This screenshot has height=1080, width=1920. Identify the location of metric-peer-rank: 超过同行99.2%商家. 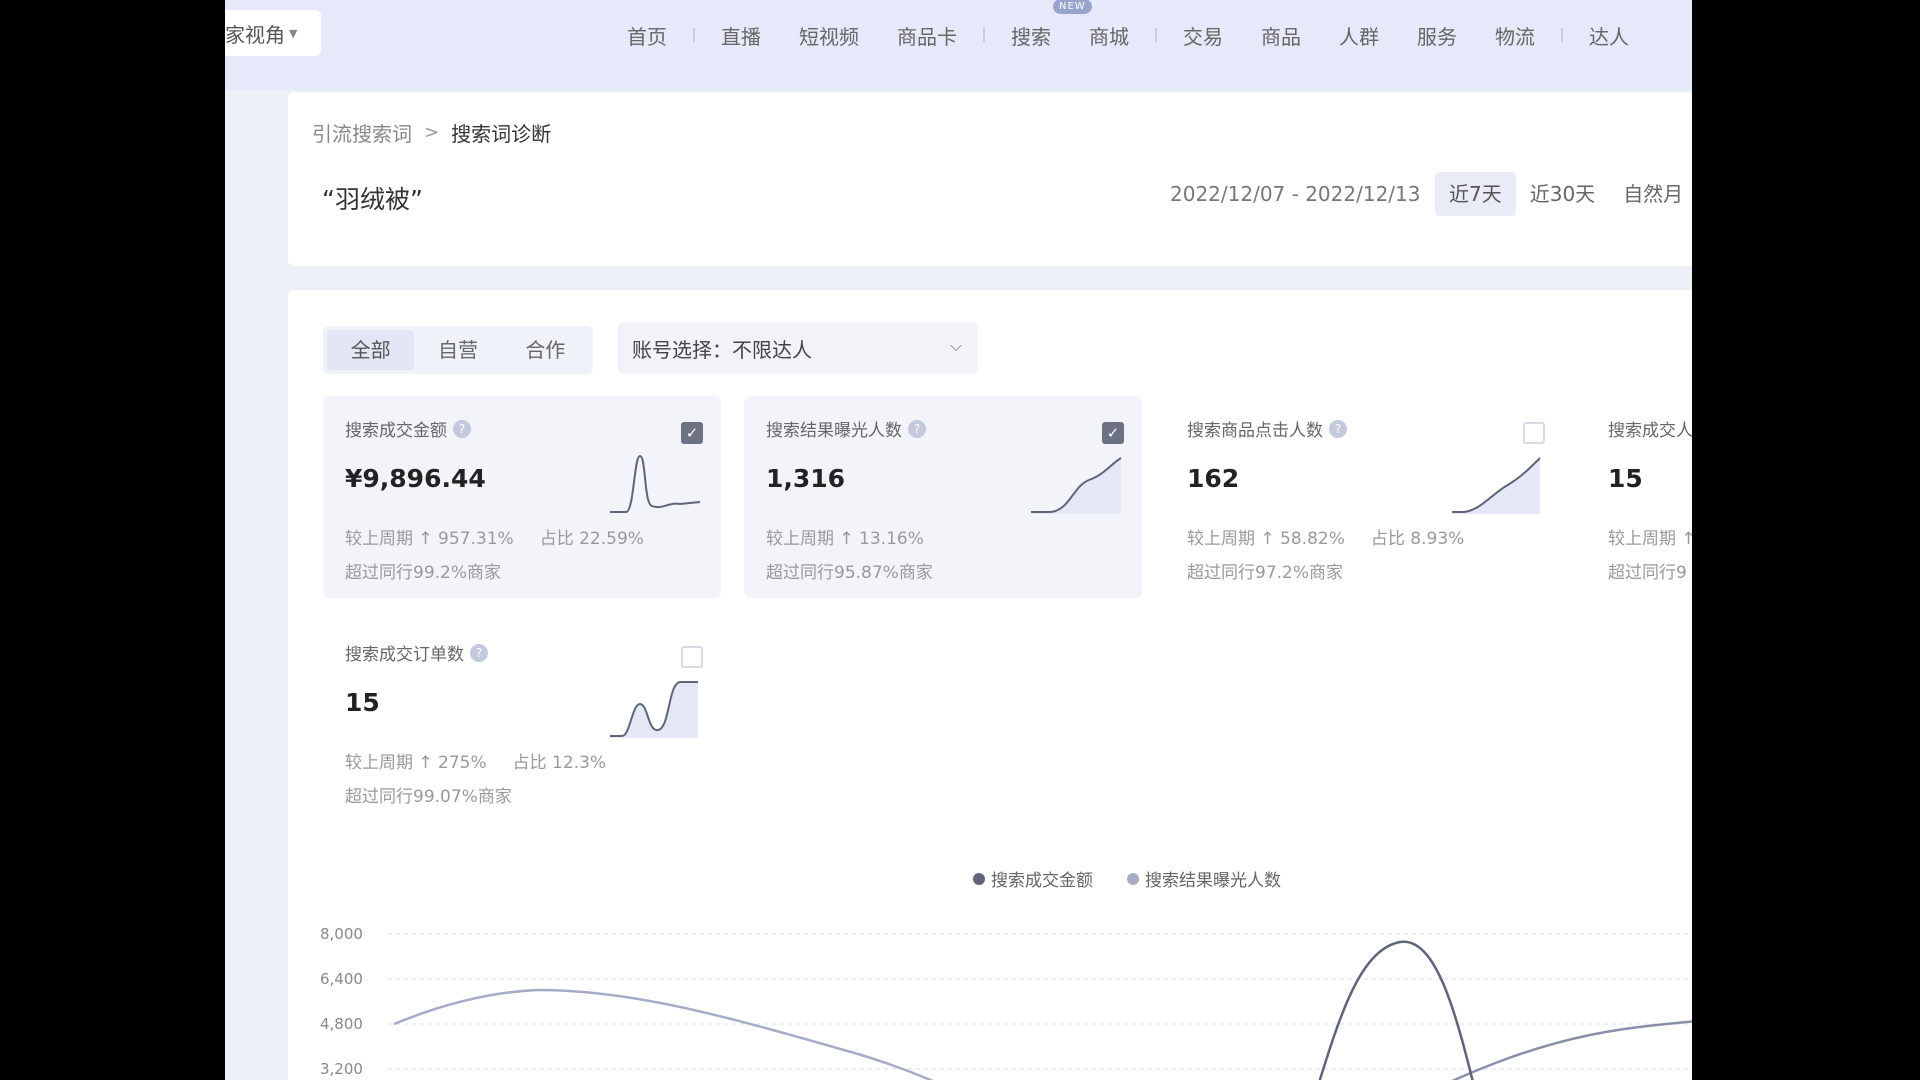
(423, 573).